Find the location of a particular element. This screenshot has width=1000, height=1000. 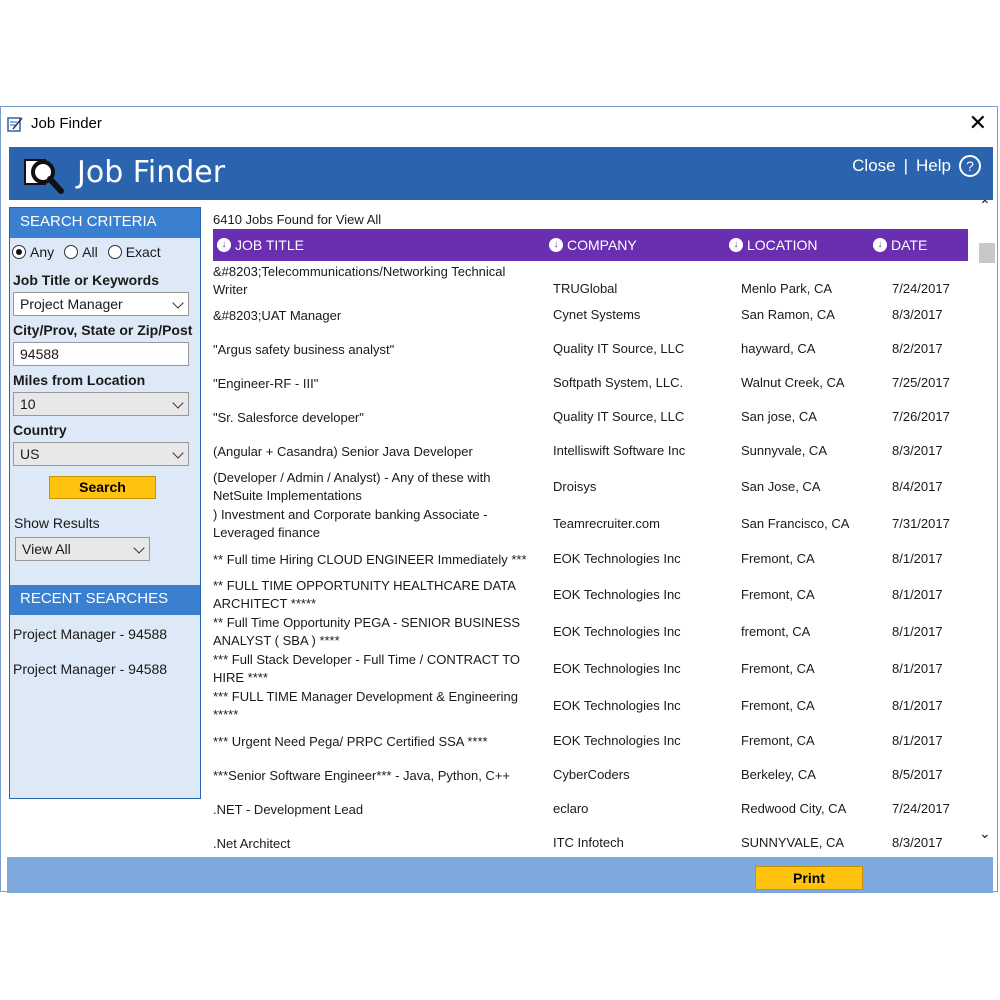

company-cell: ITC Infotech is located at coordinates (588, 842).